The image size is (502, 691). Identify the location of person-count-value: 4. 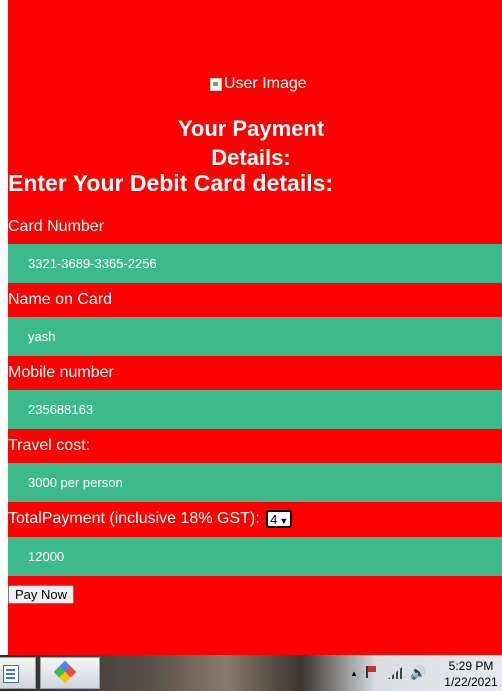
(274, 519).